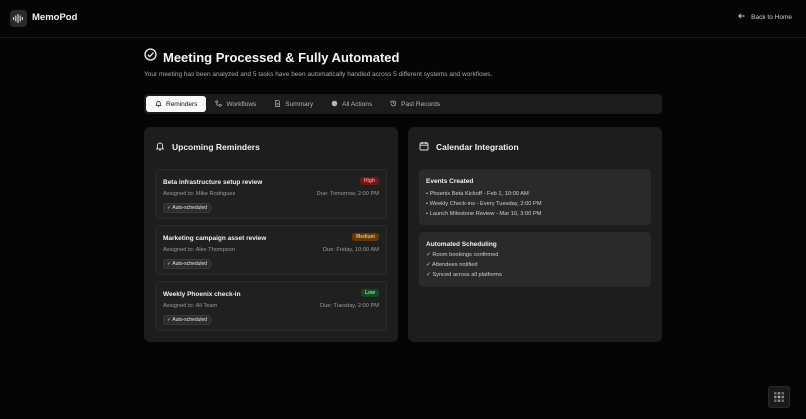 This screenshot has height=419, width=806. Describe the element at coordinates (424, 147) in the screenshot. I see `calendar-icon` at that location.